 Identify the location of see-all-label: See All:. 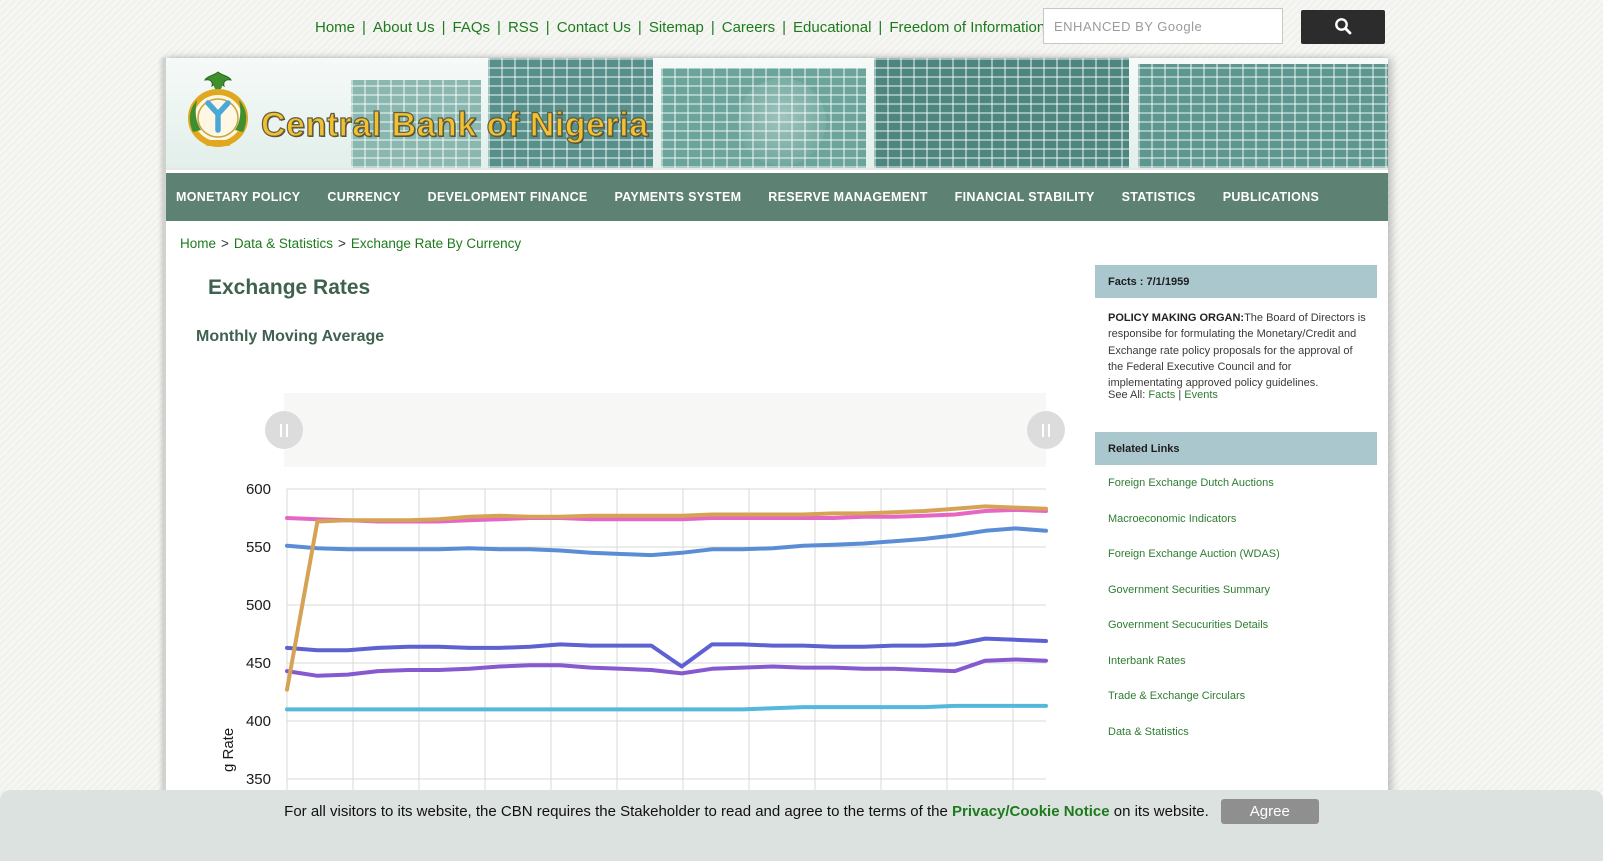
(1127, 395).